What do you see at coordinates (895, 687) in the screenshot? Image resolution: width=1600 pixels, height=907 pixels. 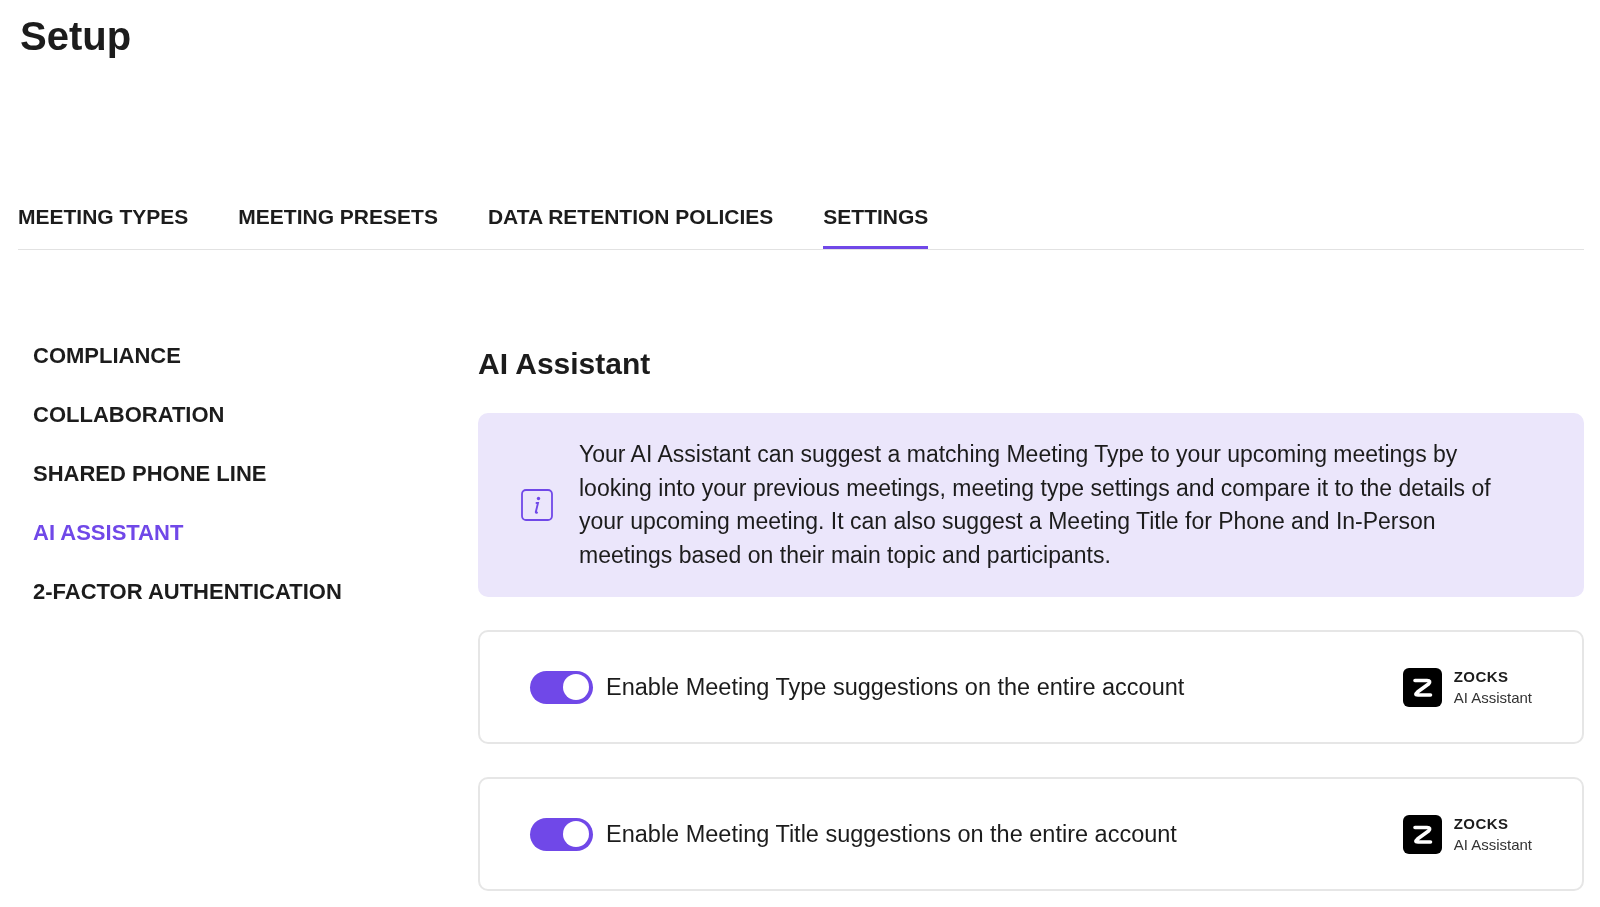 I see `setting-label: Enable Meeting Type suggestions on the entire account` at bounding box center [895, 687].